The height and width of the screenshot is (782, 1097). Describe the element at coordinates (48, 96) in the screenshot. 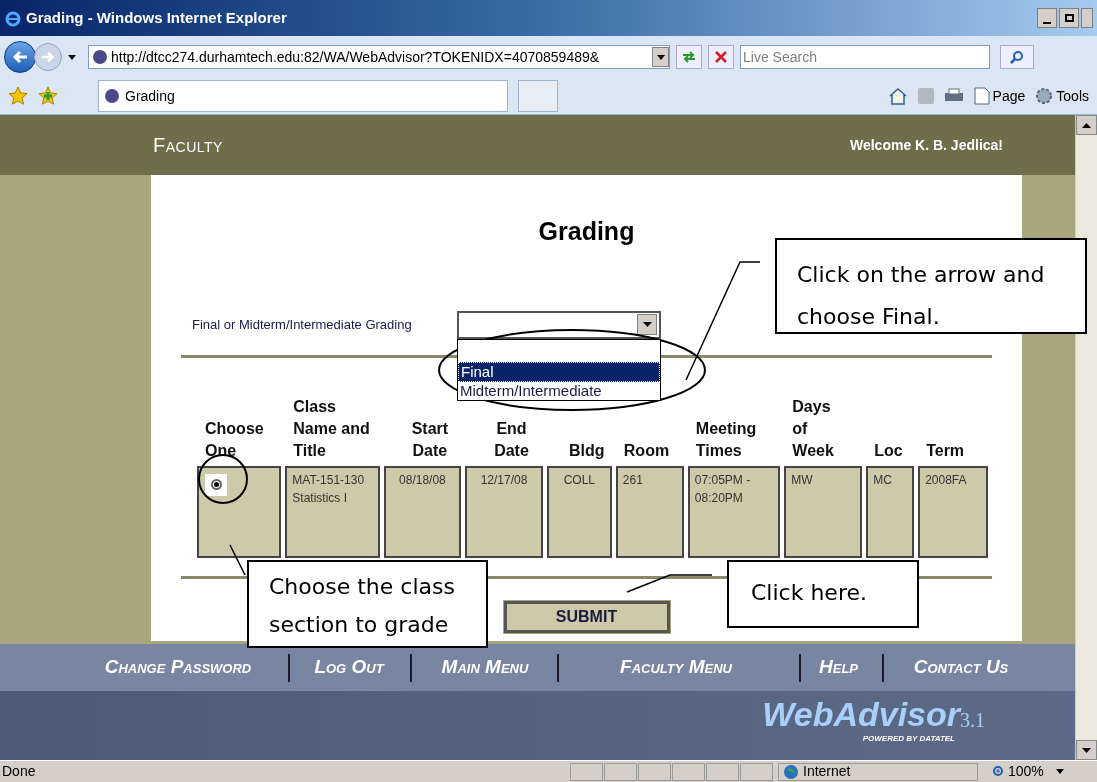

I see `add-favorite-icon` at that location.